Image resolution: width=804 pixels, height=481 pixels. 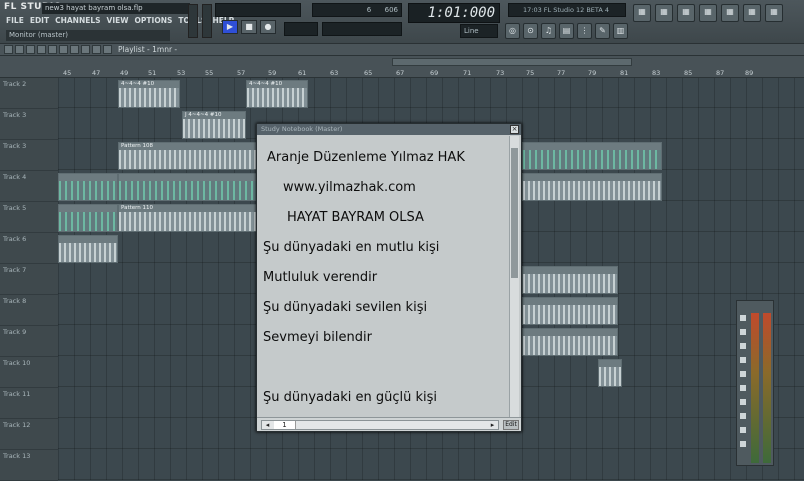 What do you see at coordinates (467, 73) in the screenshot?
I see `ruler-tick: 71` at bounding box center [467, 73].